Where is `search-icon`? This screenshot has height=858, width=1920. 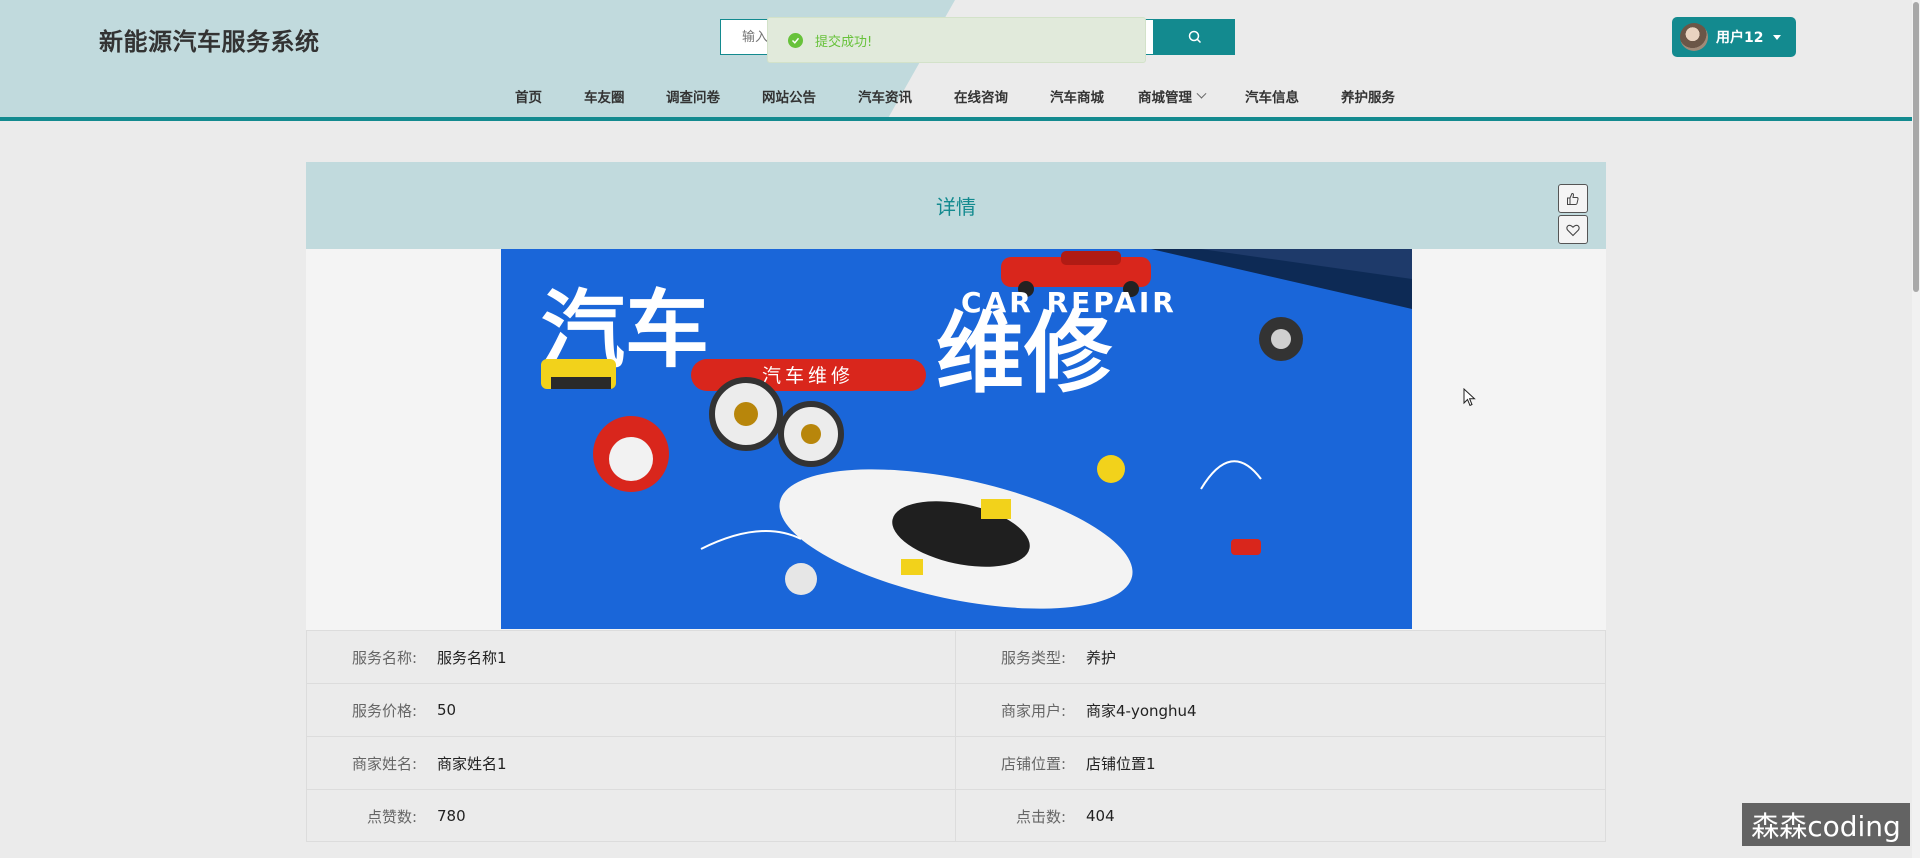 search-icon is located at coordinates (1194, 37).